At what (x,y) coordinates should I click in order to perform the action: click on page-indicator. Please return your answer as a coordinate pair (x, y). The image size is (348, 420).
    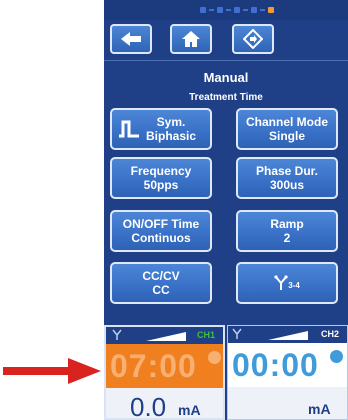
    Looking at the image, I should click on (237, 10).